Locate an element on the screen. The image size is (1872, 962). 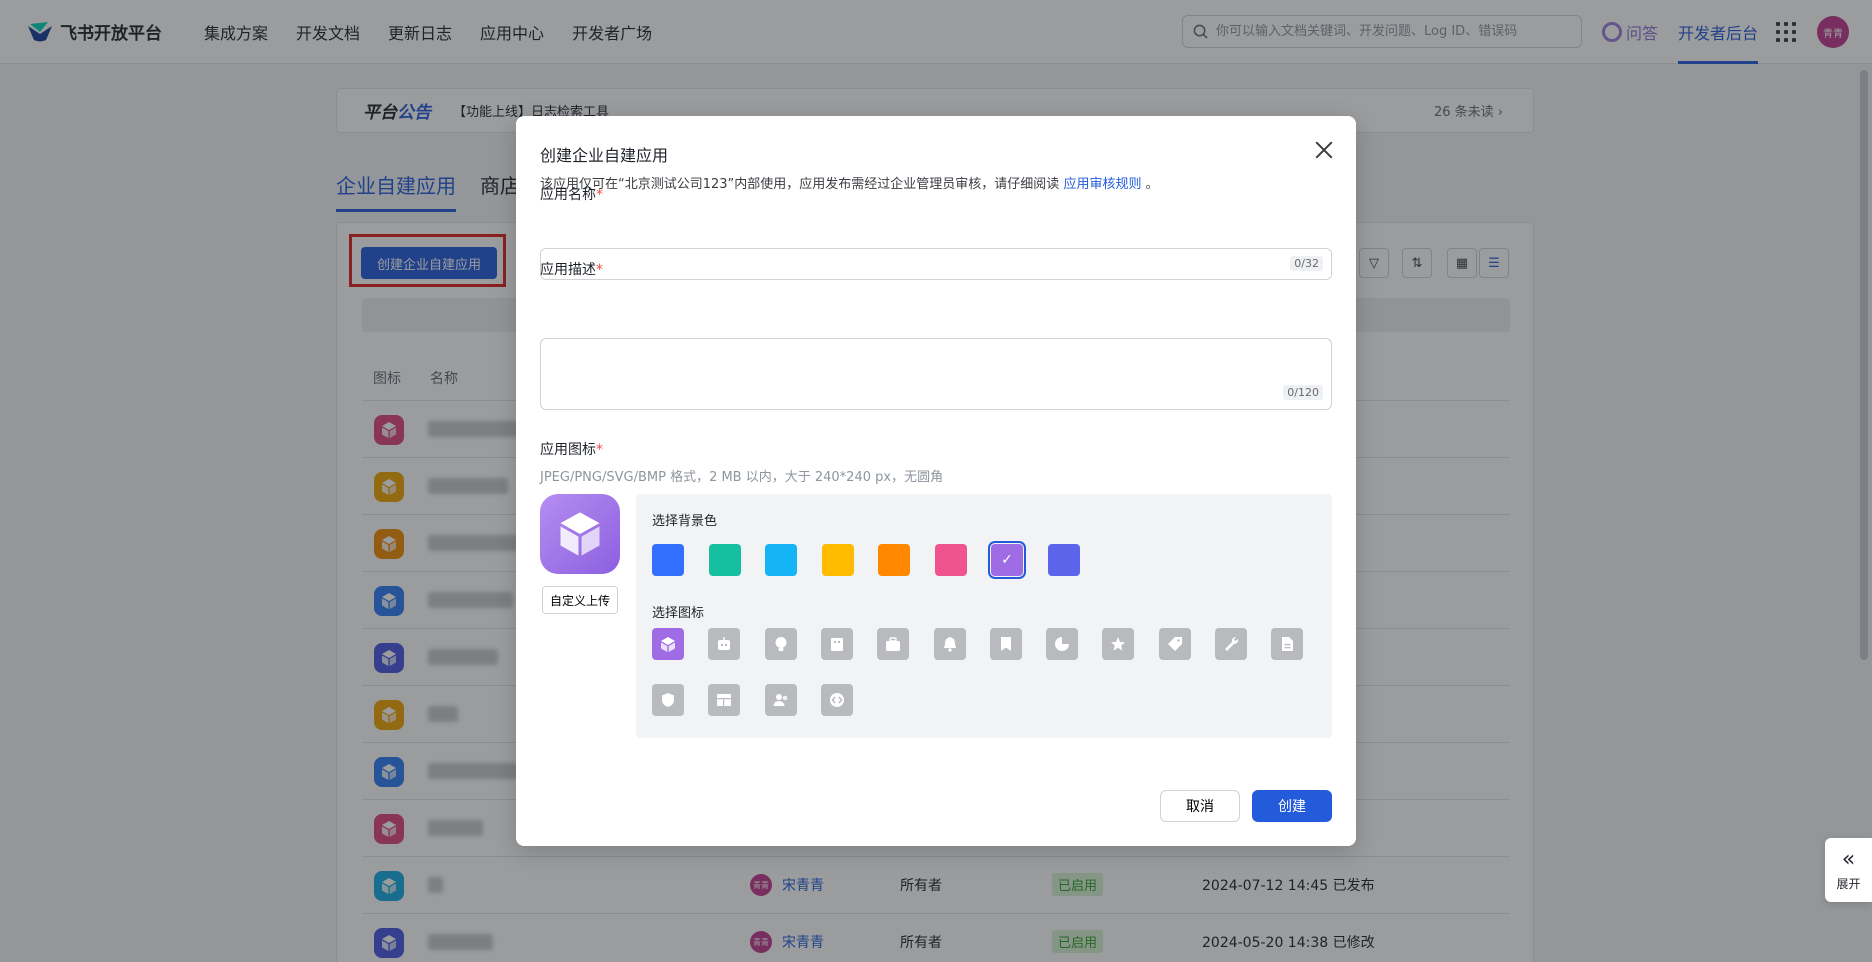
bg-color-swatch: ✓ is located at coordinates (1007, 560).